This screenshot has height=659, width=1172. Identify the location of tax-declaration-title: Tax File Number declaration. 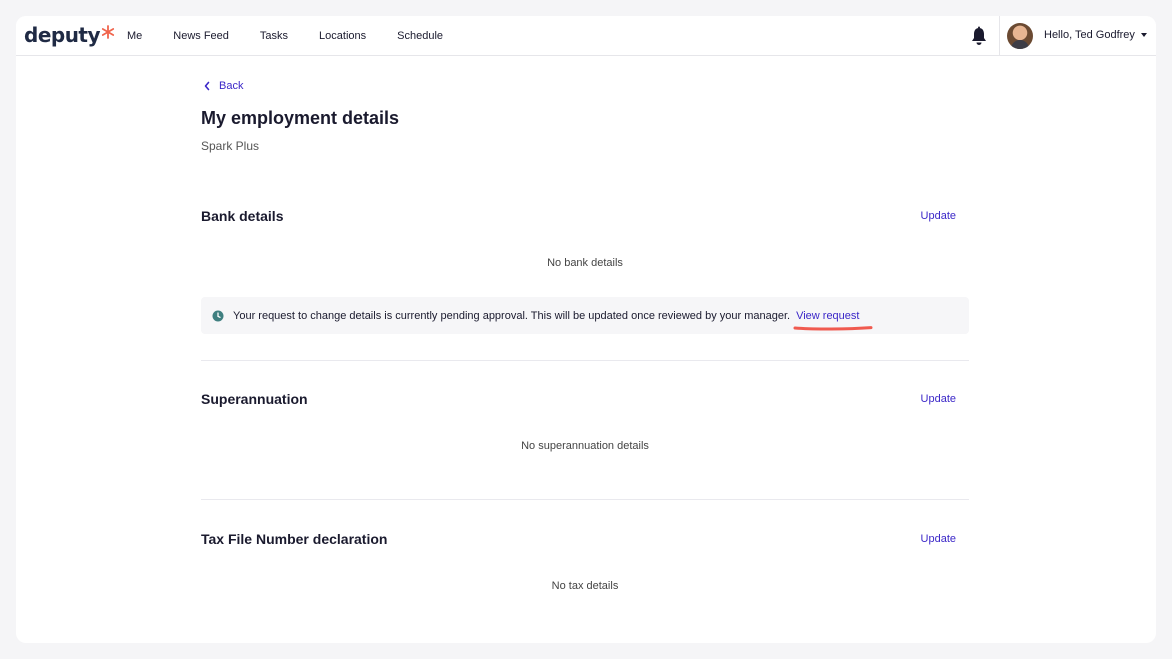
(294, 539).